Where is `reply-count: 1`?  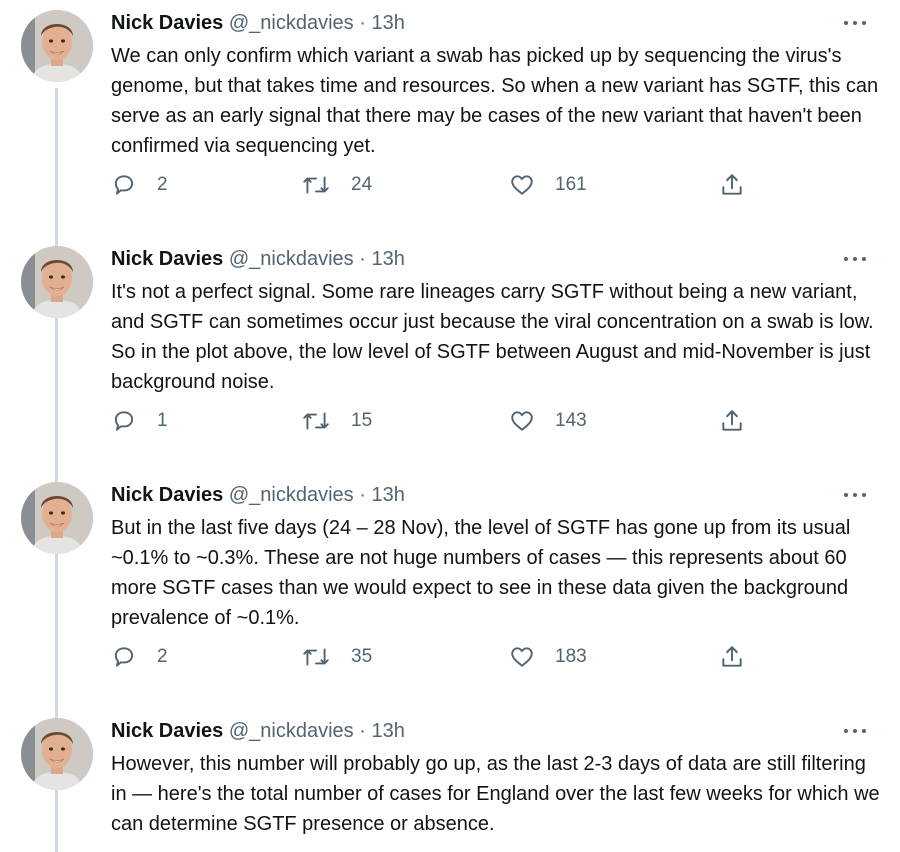
reply-count: 1 is located at coordinates (162, 420).